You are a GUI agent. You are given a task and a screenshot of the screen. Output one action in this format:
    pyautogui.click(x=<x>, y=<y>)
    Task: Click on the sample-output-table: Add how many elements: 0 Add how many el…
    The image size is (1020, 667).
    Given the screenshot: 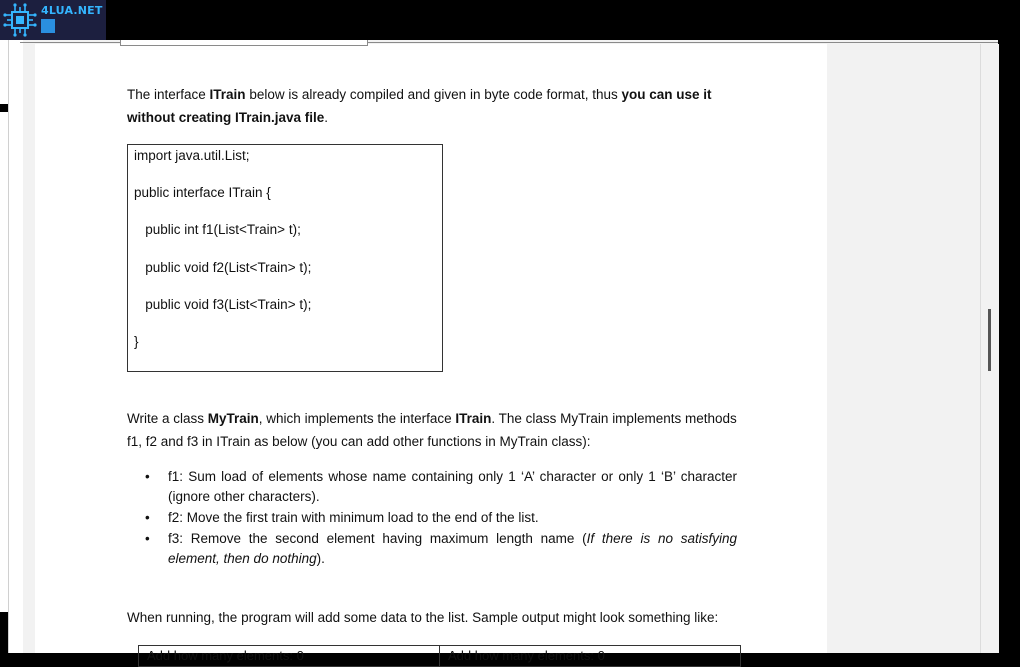 What is the action you would take?
    pyautogui.click(x=439, y=656)
    